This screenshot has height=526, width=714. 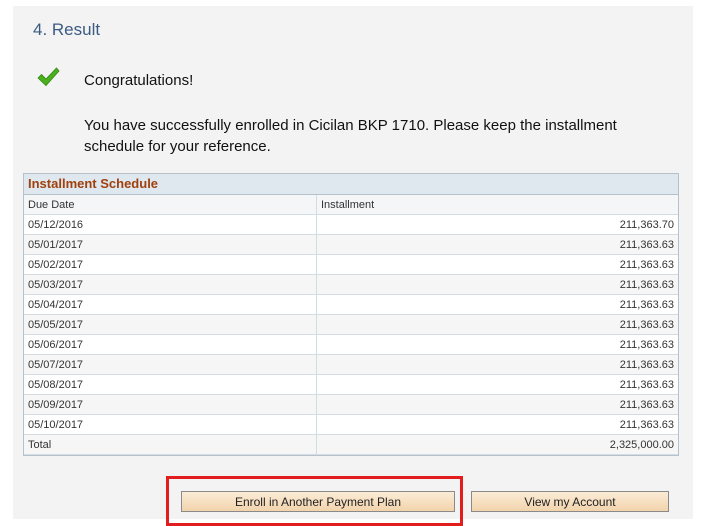 What do you see at coordinates (497, 444) in the screenshot?
I see `total-amount: 2,325,000.00` at bounding box center [497, 444].